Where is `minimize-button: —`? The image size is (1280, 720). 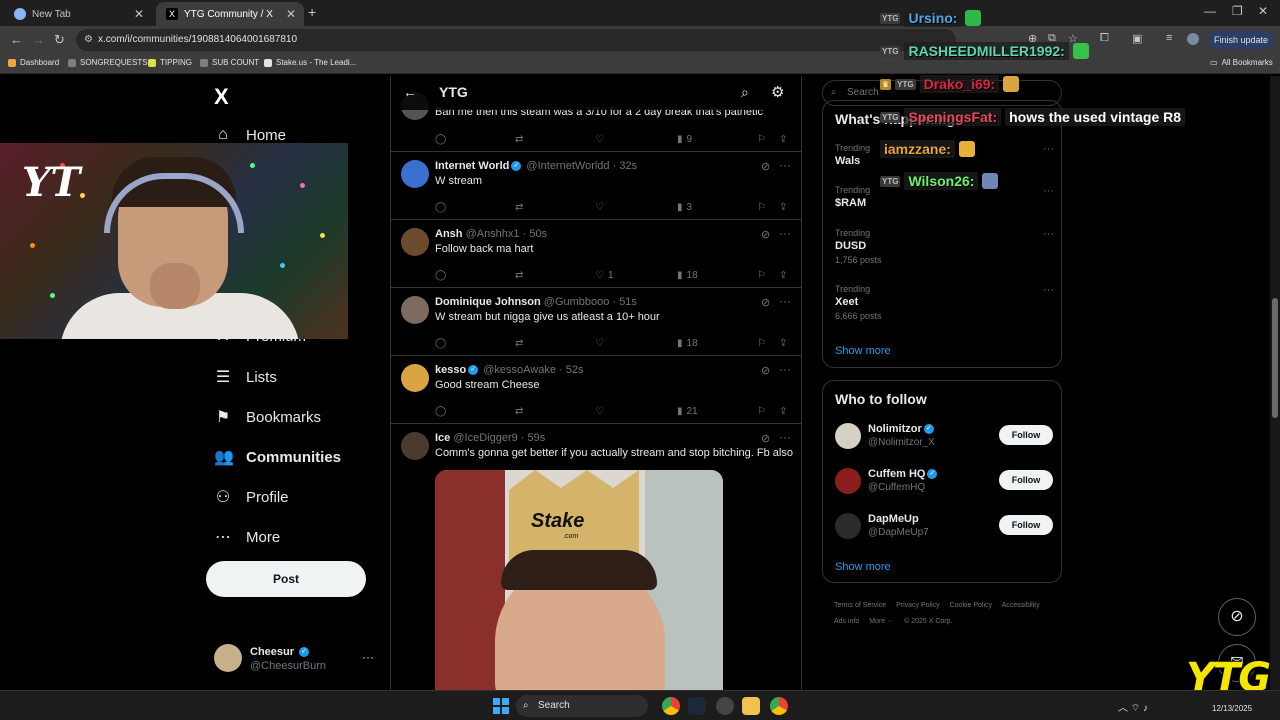
minimize-button: — is located at coordinates (1210, 11).